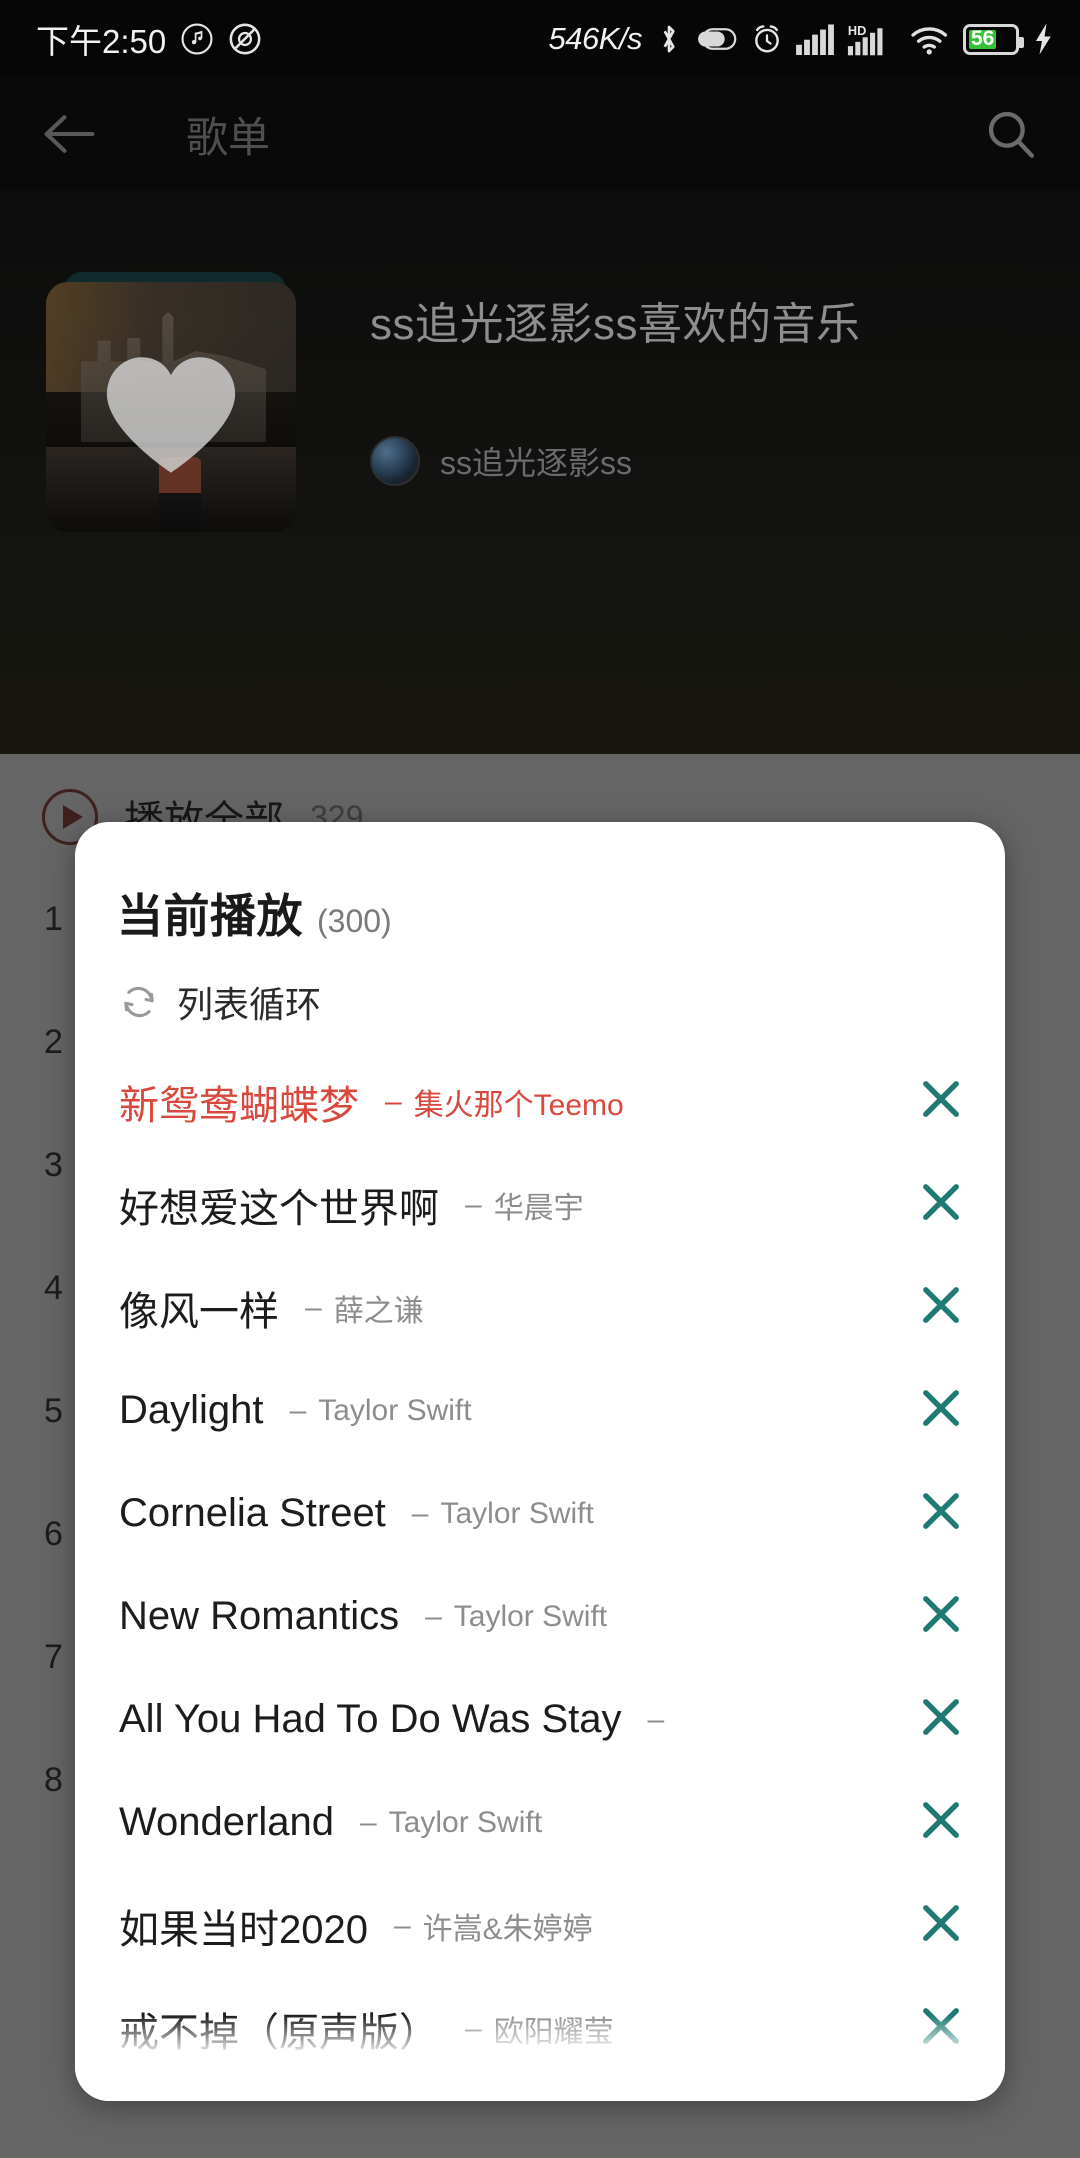 The height and width of the screenshot is (2158, 1080). Describe the element at coordinates (210, 916) in the screenshot. I see `dialog-title: 当前播放` at that location.